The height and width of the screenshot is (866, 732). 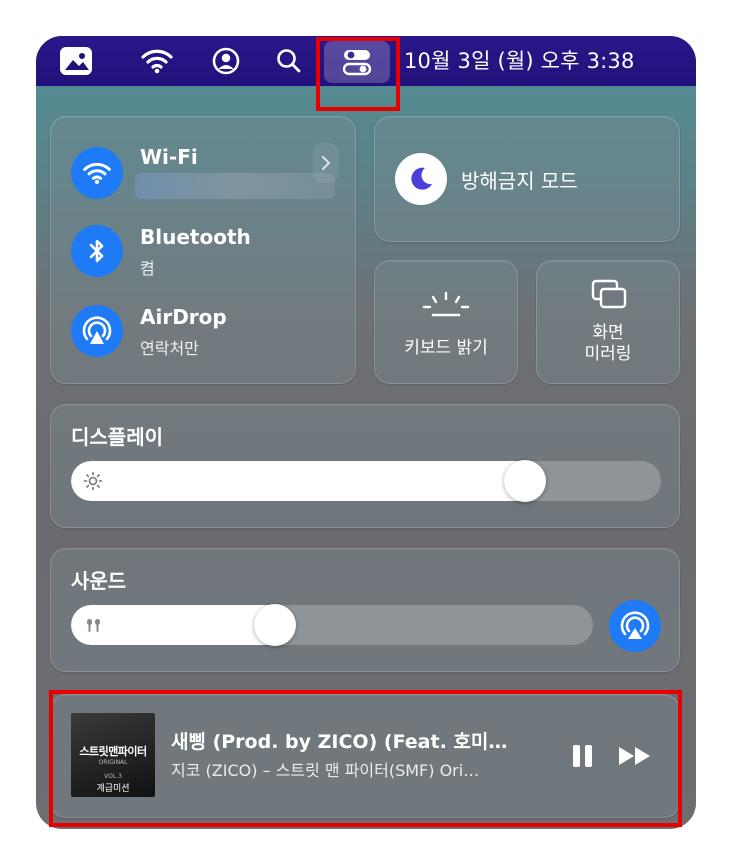 What do you see at coordinates (93, 483) in the screenshot?
I see `sun-icon` at bounding box center [93, 483].